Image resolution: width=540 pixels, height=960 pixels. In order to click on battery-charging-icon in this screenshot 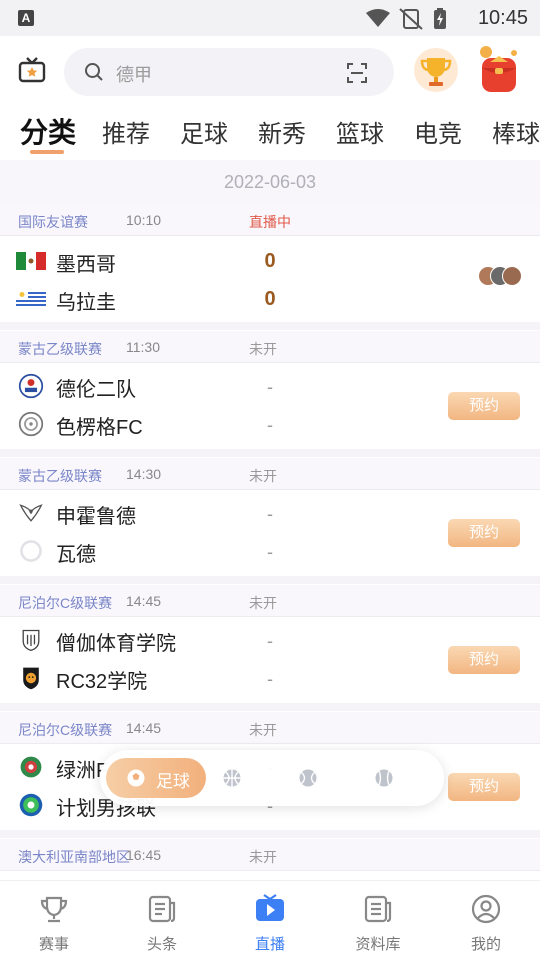, I will do `click(440, 18)`.